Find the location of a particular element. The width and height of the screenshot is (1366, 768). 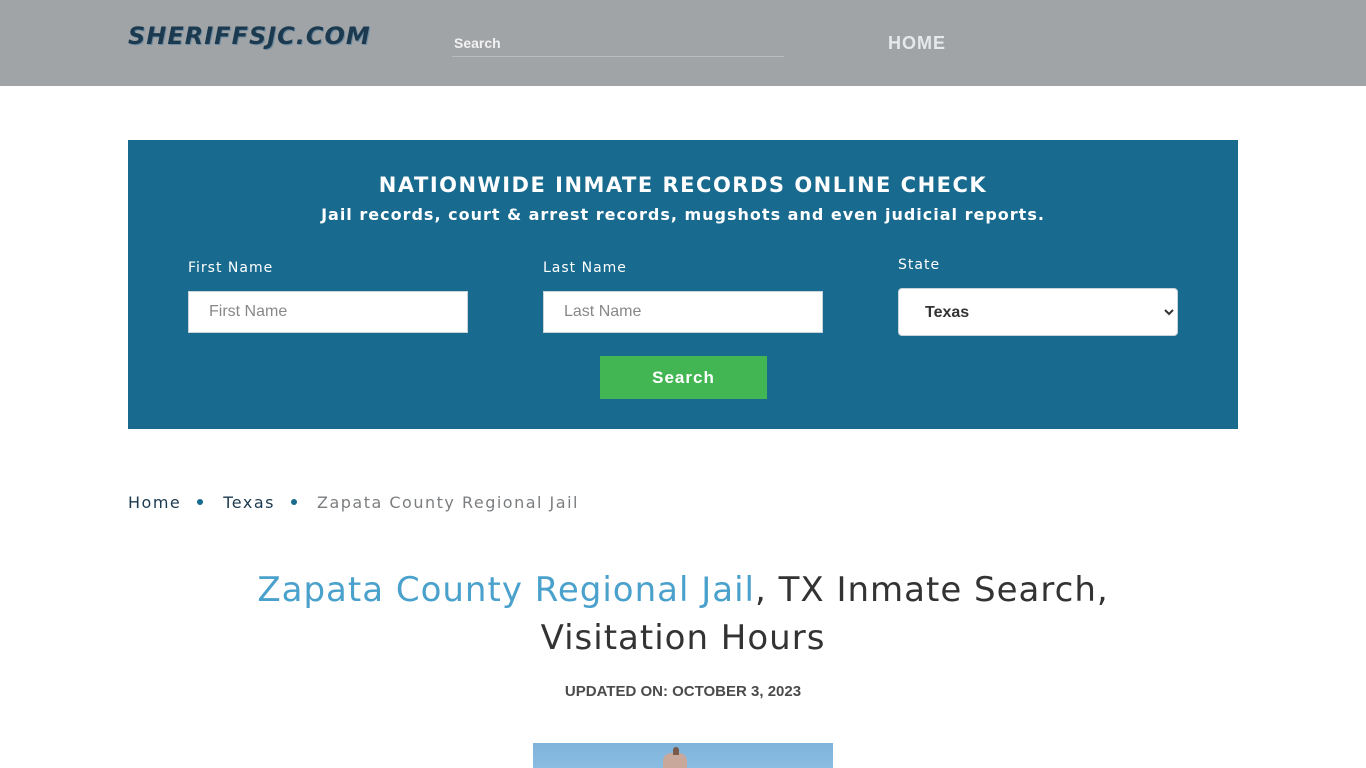

site-logo: SHERIFFSJC.COM is located at coordinates (249, 36).